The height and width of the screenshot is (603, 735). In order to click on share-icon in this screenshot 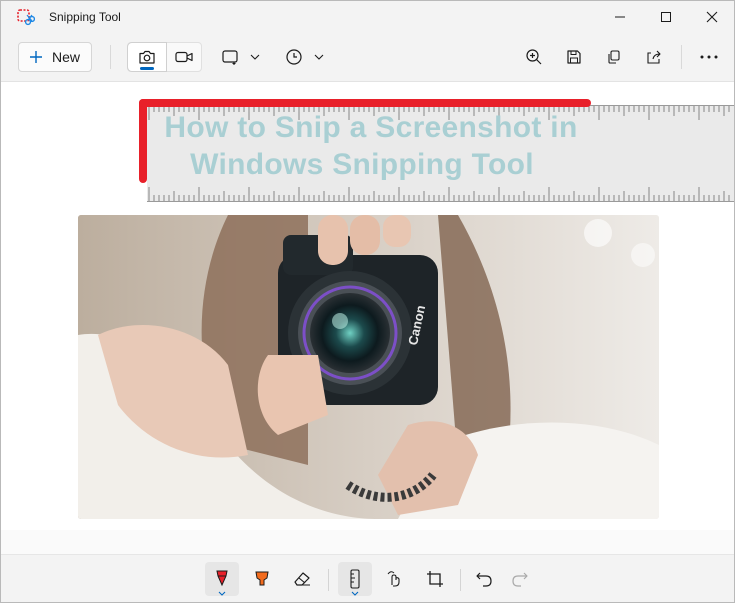, I will do `click(654, 57)`.